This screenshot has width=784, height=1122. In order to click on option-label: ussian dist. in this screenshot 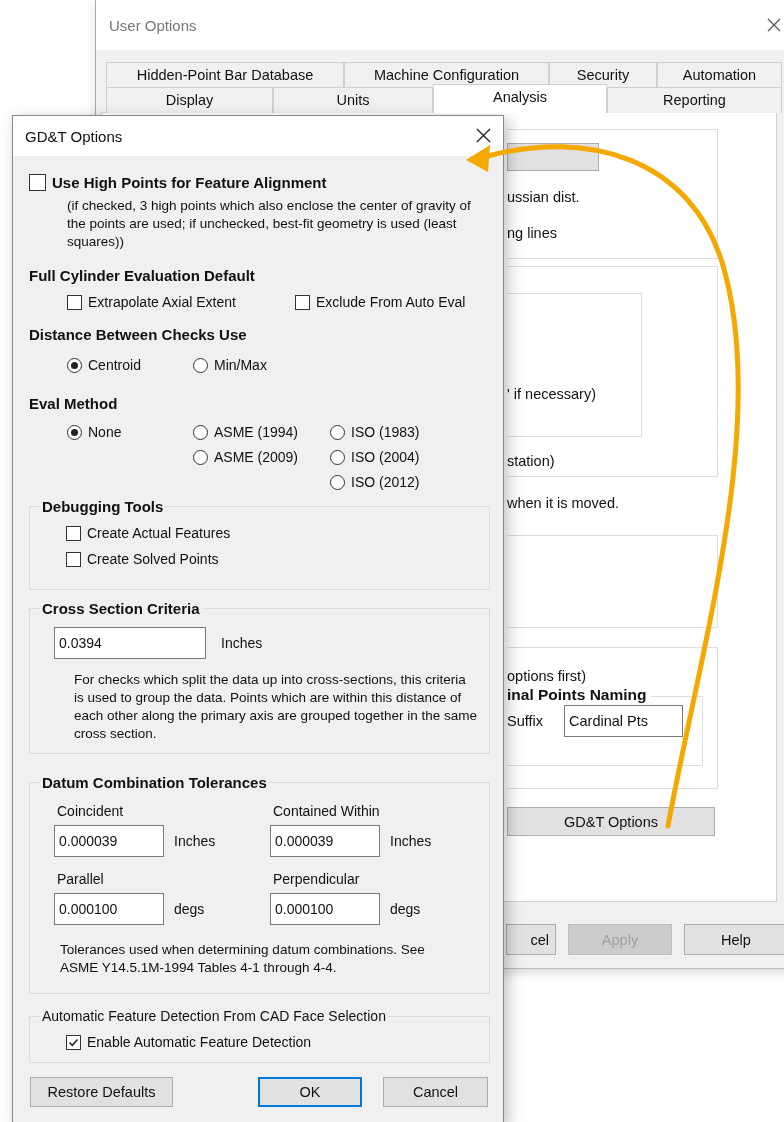, I will do `click(543, 197)`.